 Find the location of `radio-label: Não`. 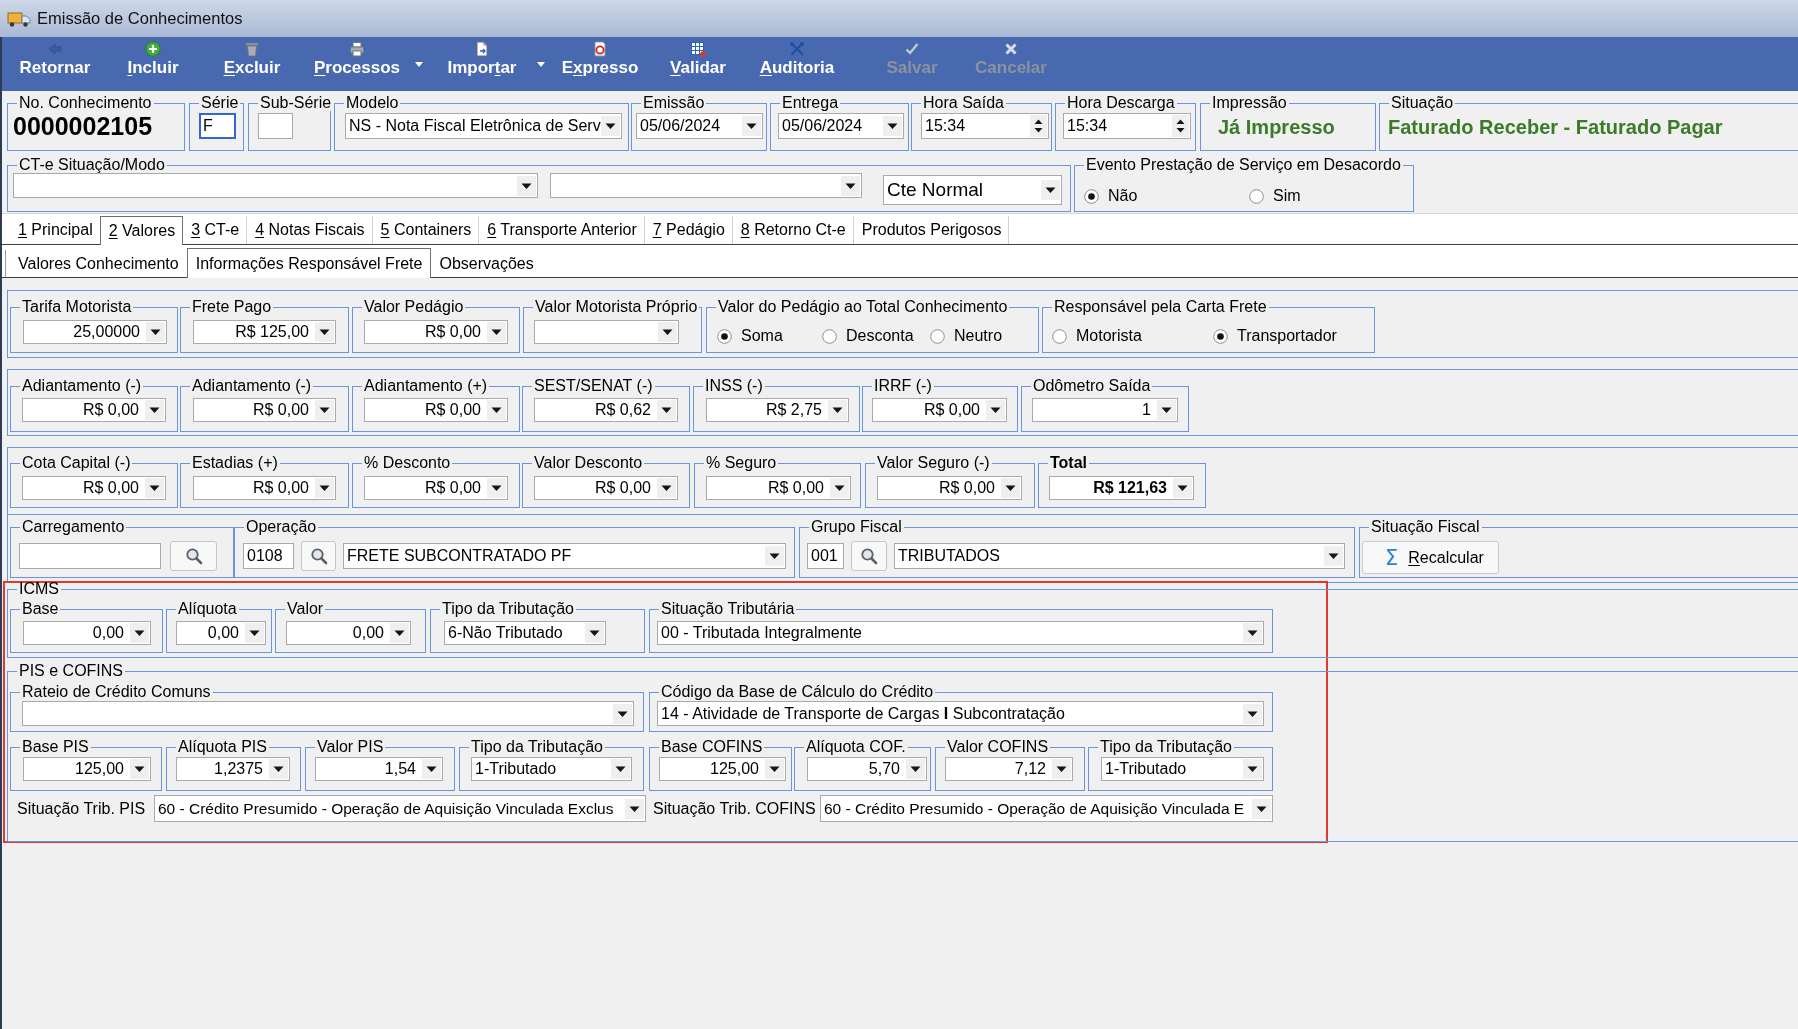

radio-label: Não is located at coordinates (1123, 196).